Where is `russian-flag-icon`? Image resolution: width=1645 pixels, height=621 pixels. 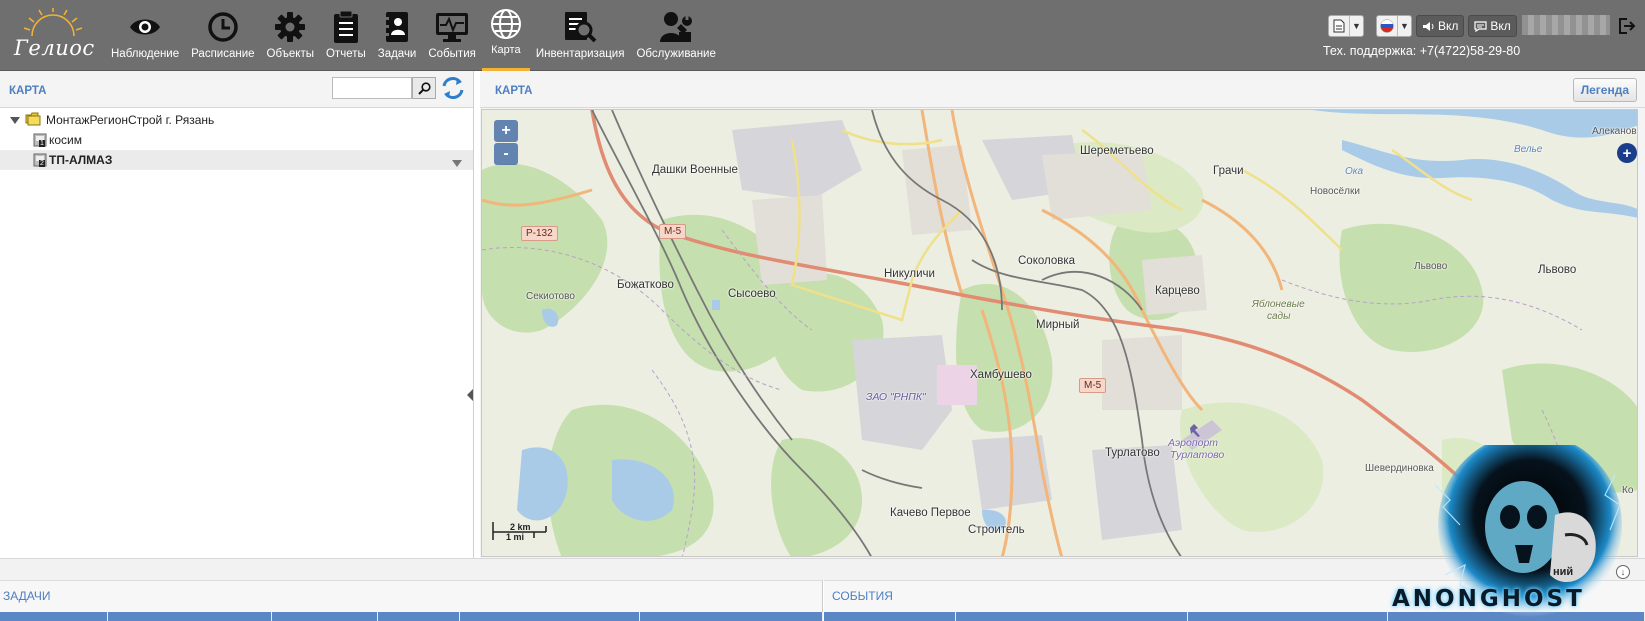 russian-flag-icon is located at coordinates (1387, 26).